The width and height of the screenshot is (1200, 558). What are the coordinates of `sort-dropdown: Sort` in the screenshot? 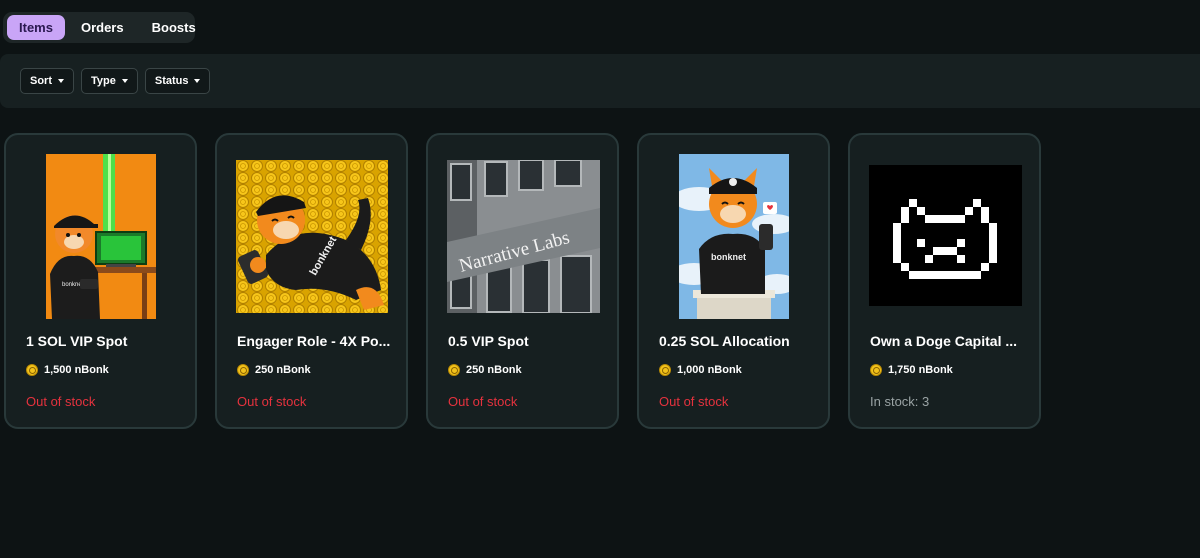 It's located at (47, 81).